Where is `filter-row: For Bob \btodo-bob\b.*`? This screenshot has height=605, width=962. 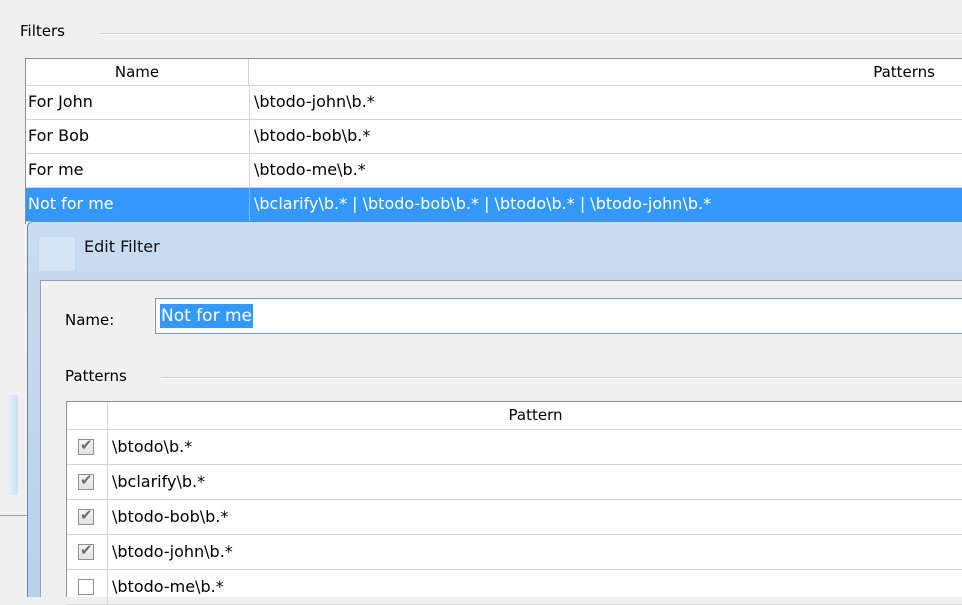
filter-row: For Bob \btodo-bob\b.* is located at coordinates (494, 137).